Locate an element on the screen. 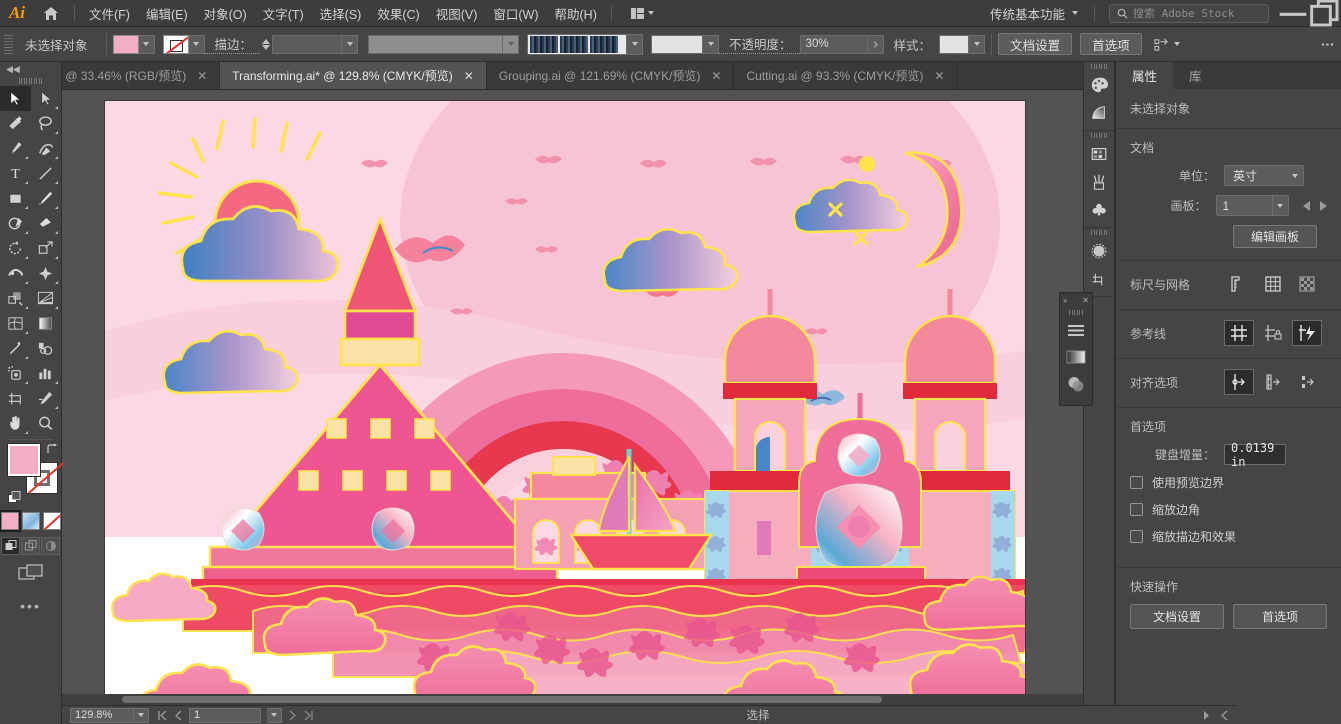  color-swatch-button is located at coordinates (10, 521).